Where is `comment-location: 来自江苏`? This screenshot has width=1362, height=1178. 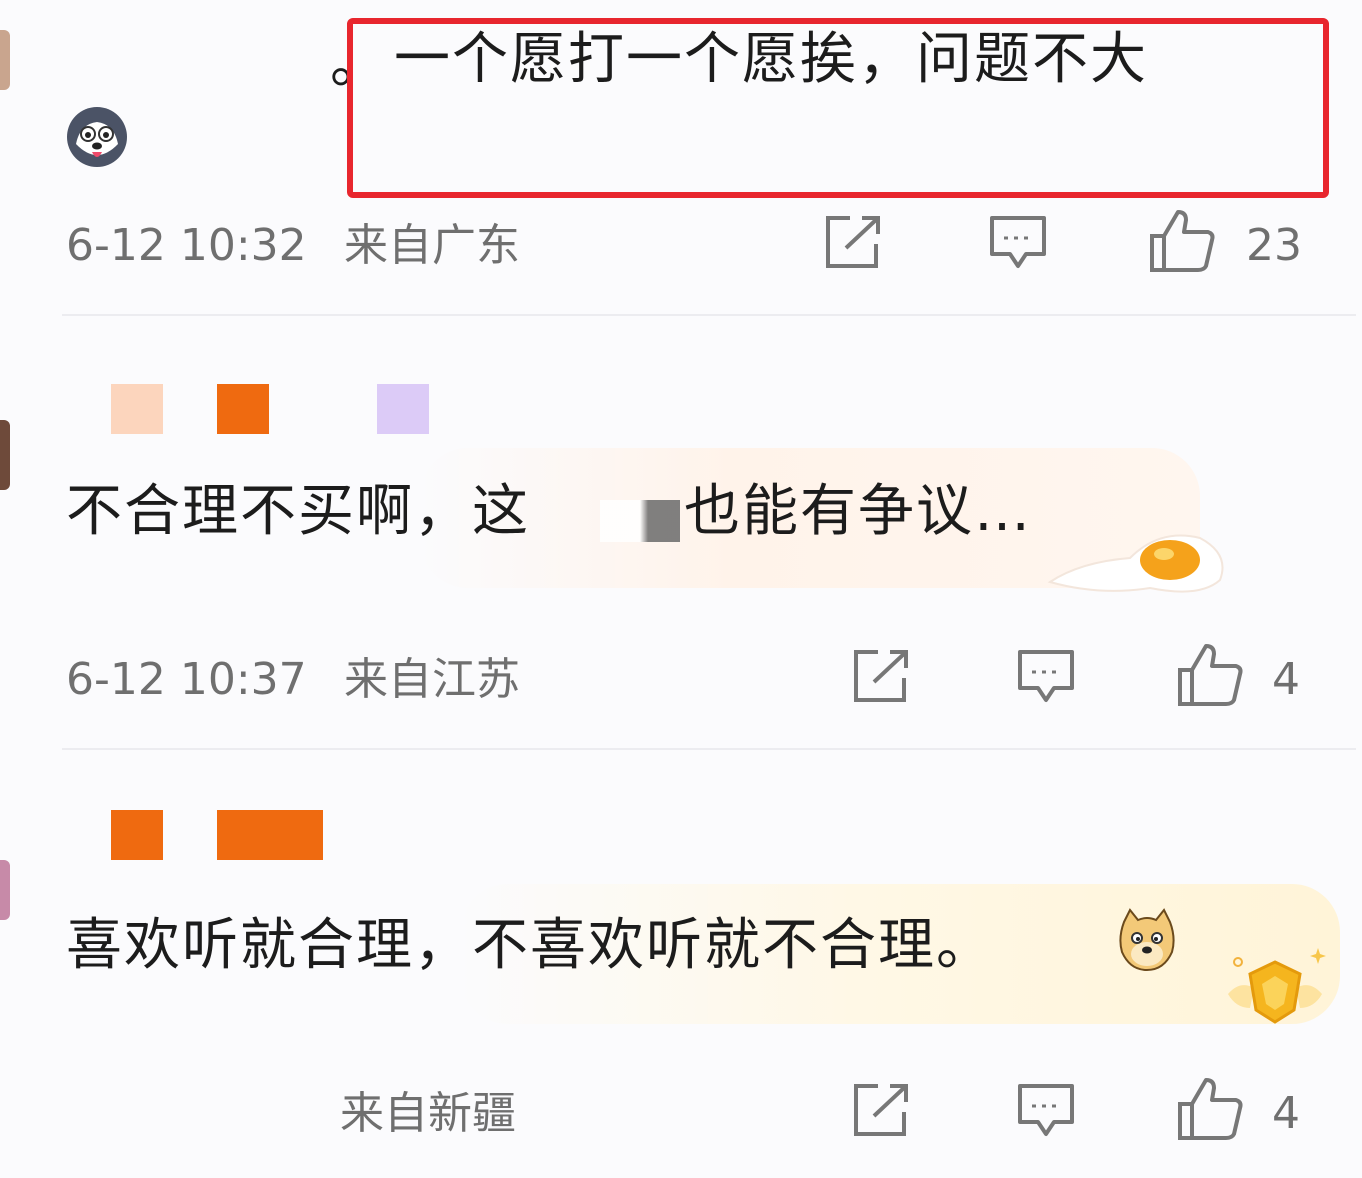 comment-location: 来自江苏 is located at coordinates (432, 679).